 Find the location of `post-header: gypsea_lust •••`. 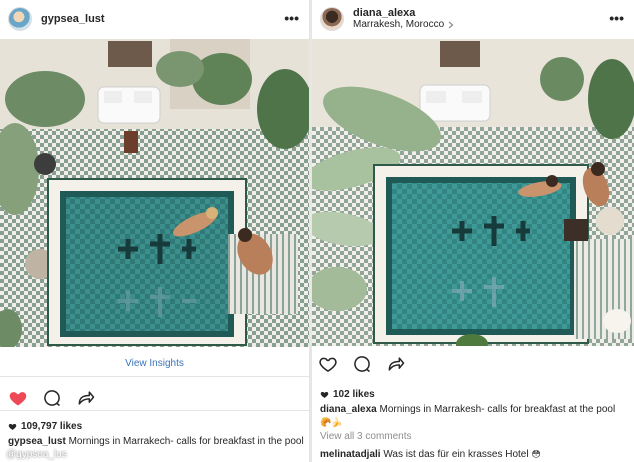

post-header: gypsea_lust ••• is located at coordinates (154, 19).